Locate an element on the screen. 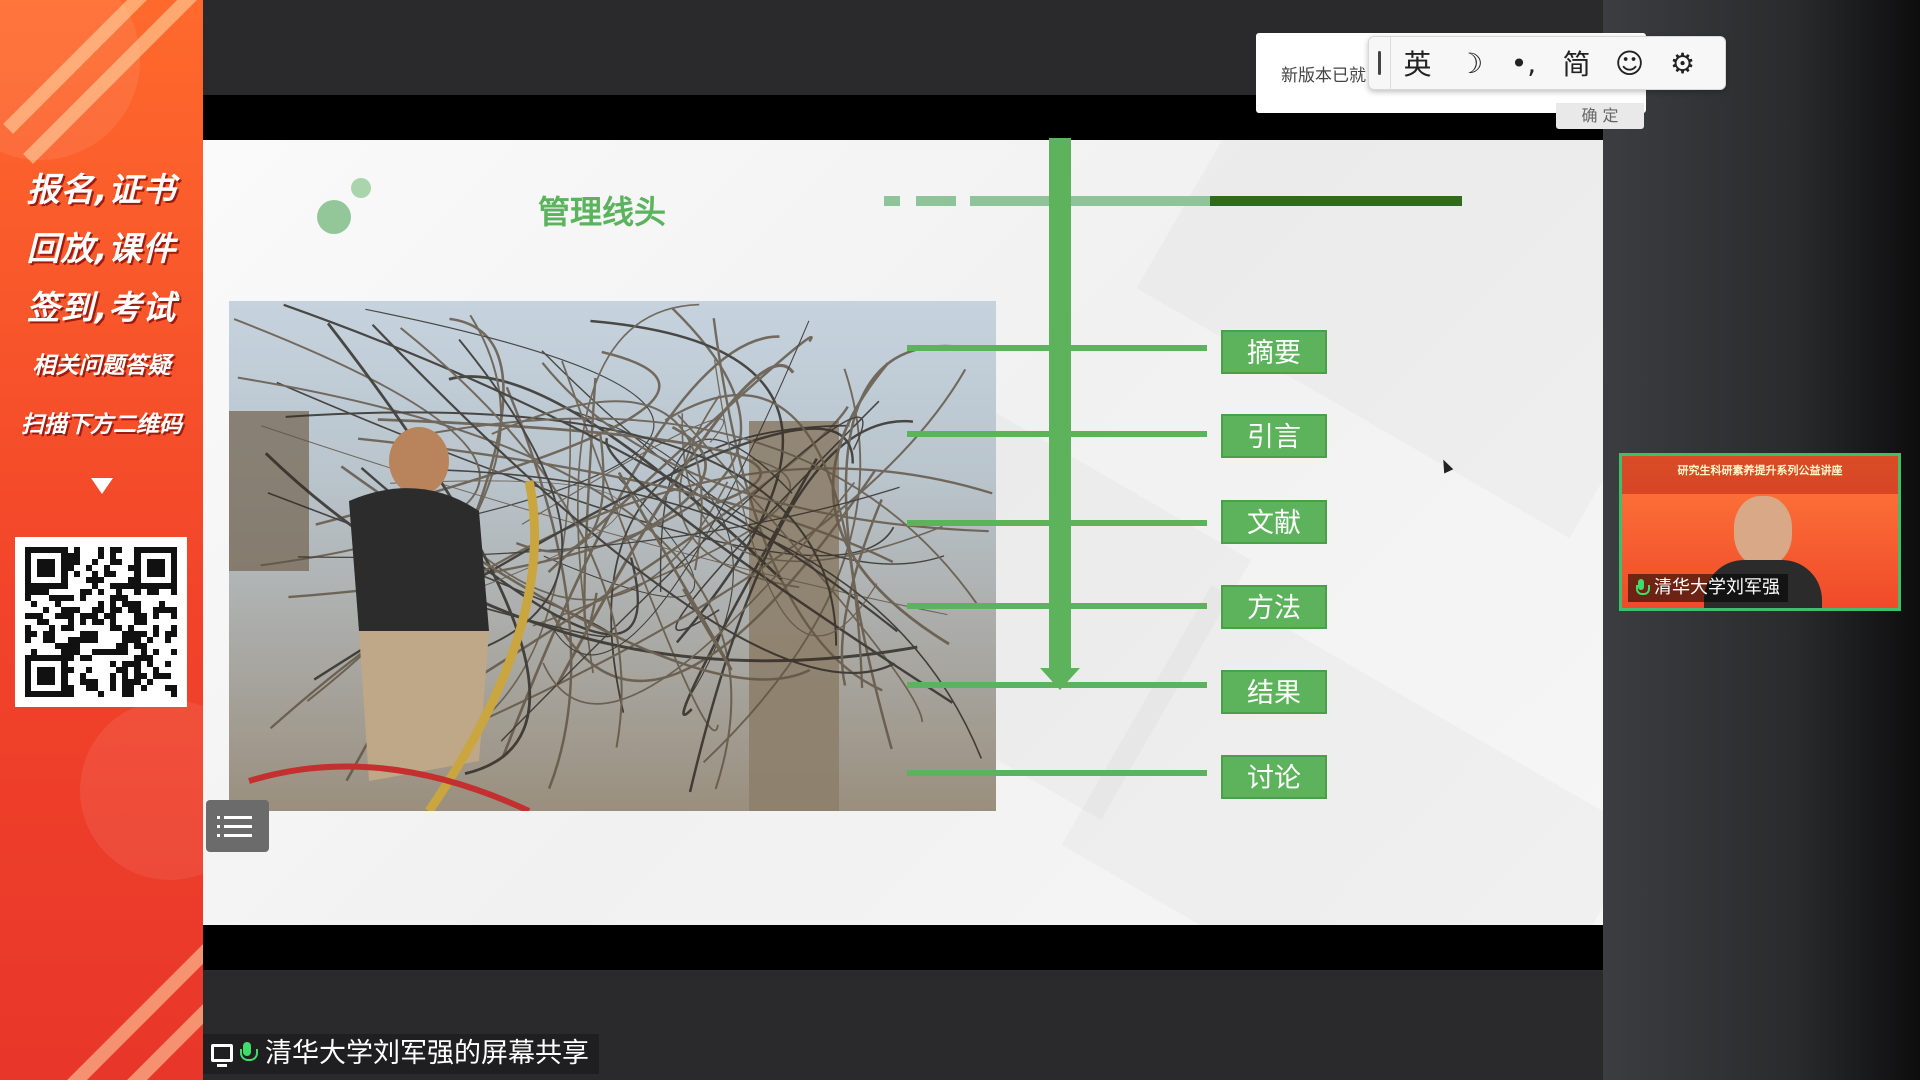 This screenshot has height=1080, width=1920. screen-share-label: 清华大学刘军强的屏幕共享 is located at coordinates (401, 1054).